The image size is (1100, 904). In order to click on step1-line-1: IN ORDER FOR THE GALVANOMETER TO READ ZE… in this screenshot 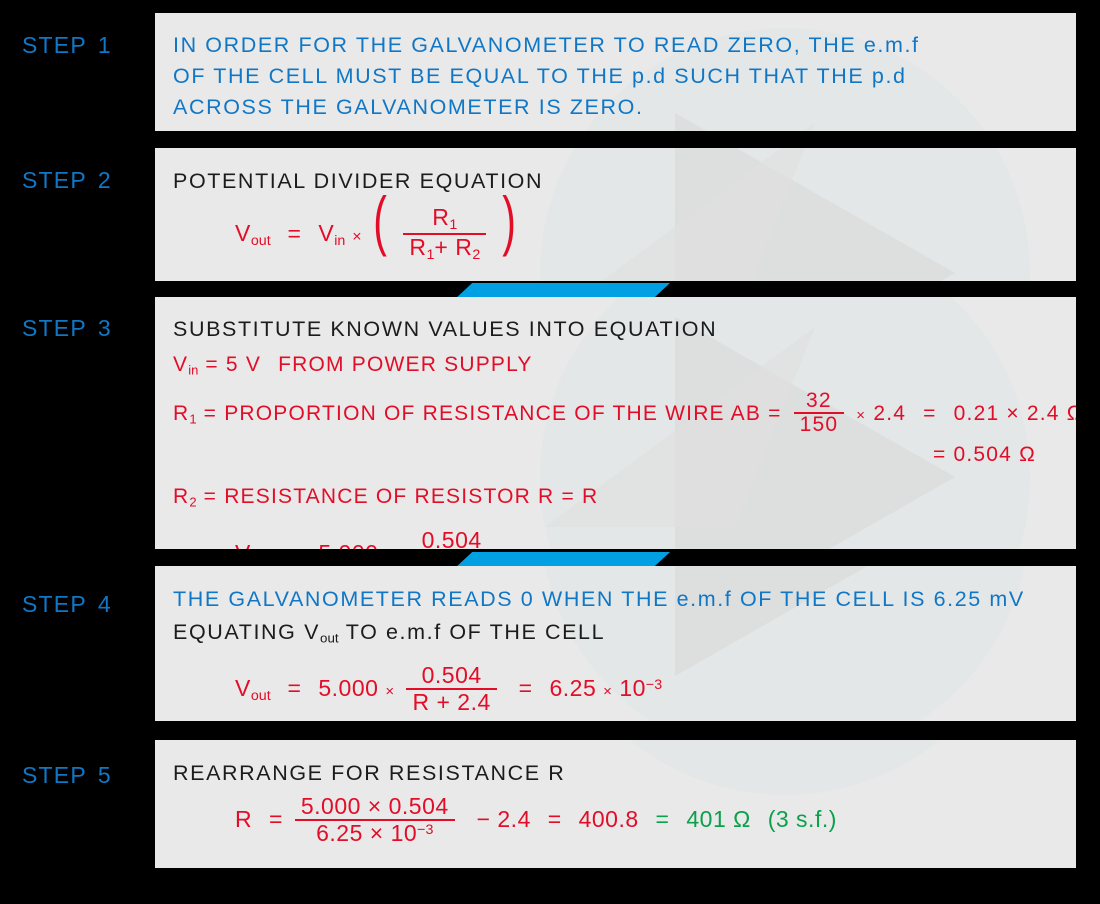, I will do `click(546, 45)`.